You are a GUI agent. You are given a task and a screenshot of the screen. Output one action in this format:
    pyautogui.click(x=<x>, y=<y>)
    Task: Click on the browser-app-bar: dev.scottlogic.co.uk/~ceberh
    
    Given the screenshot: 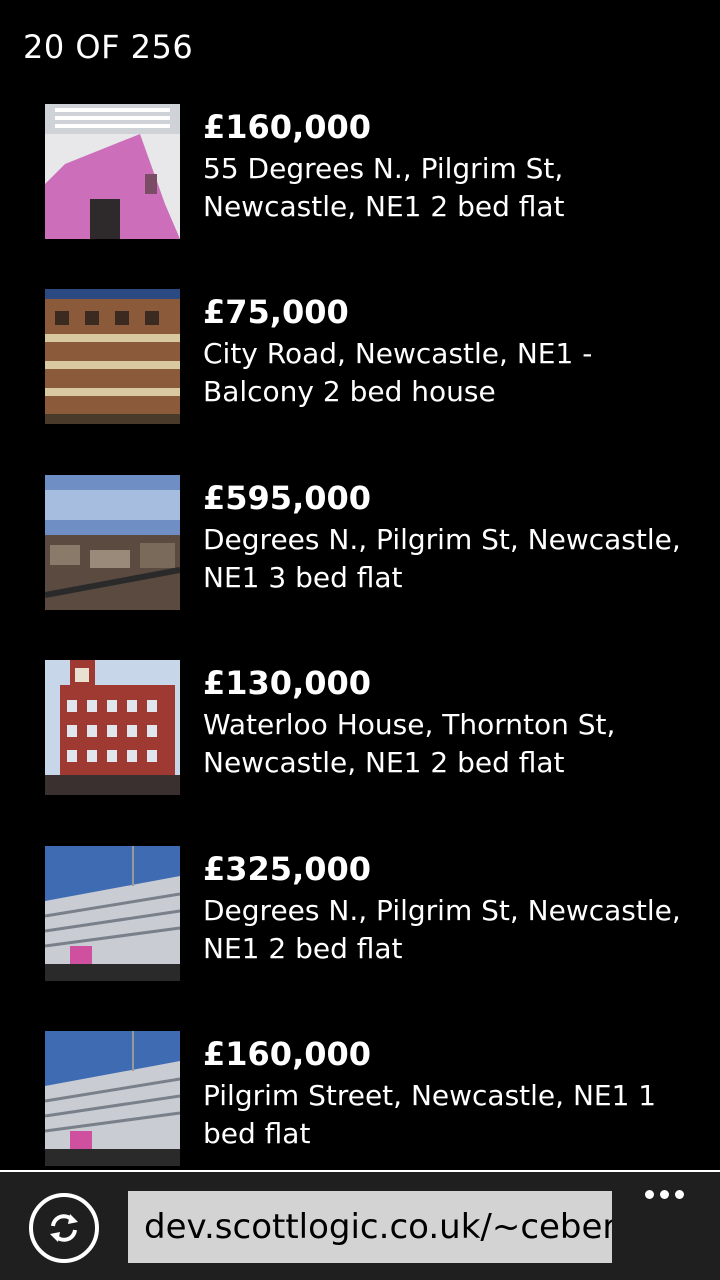 What is the action you would take?
    pyautogui.click(x=360, y=1225)
    